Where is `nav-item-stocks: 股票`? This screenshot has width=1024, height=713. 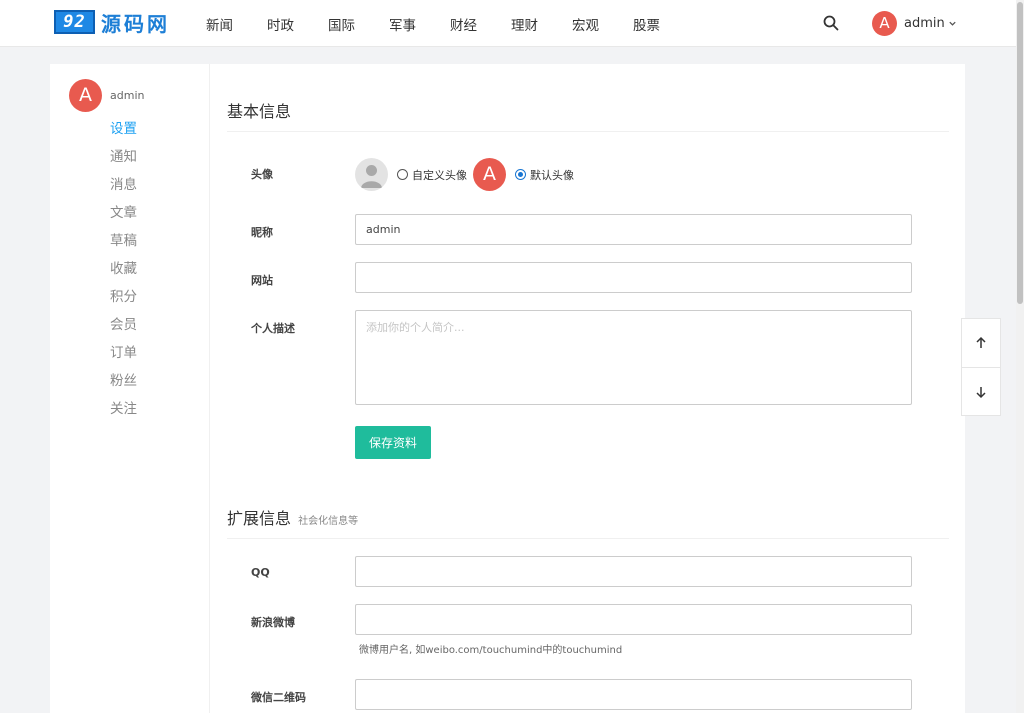
nav-item-stocks: 股票 is located at coordinates (646, 24).